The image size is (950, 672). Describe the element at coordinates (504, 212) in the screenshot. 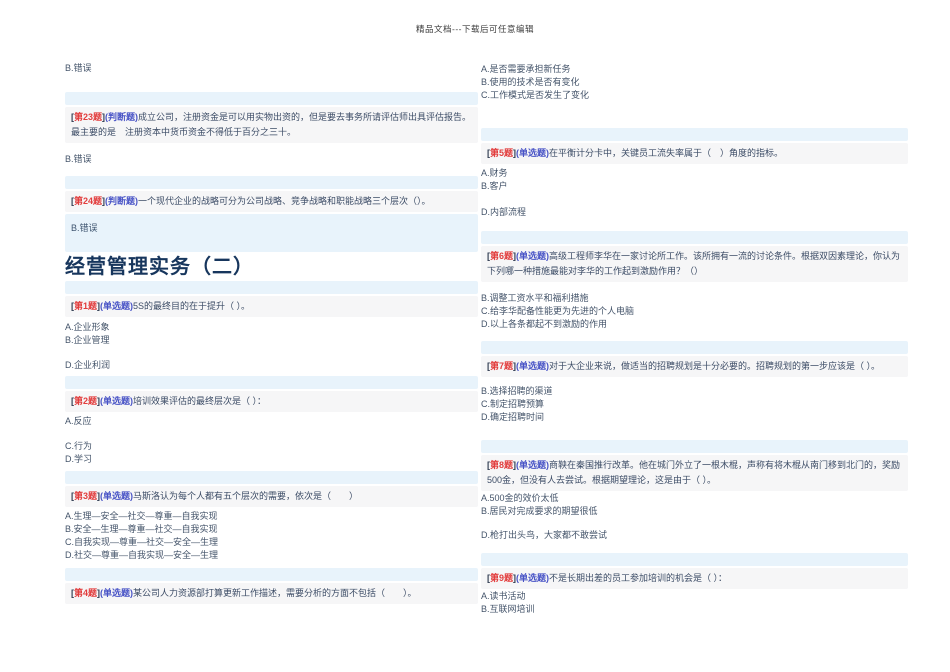

I see `option-line: D.内部流程` at that location.